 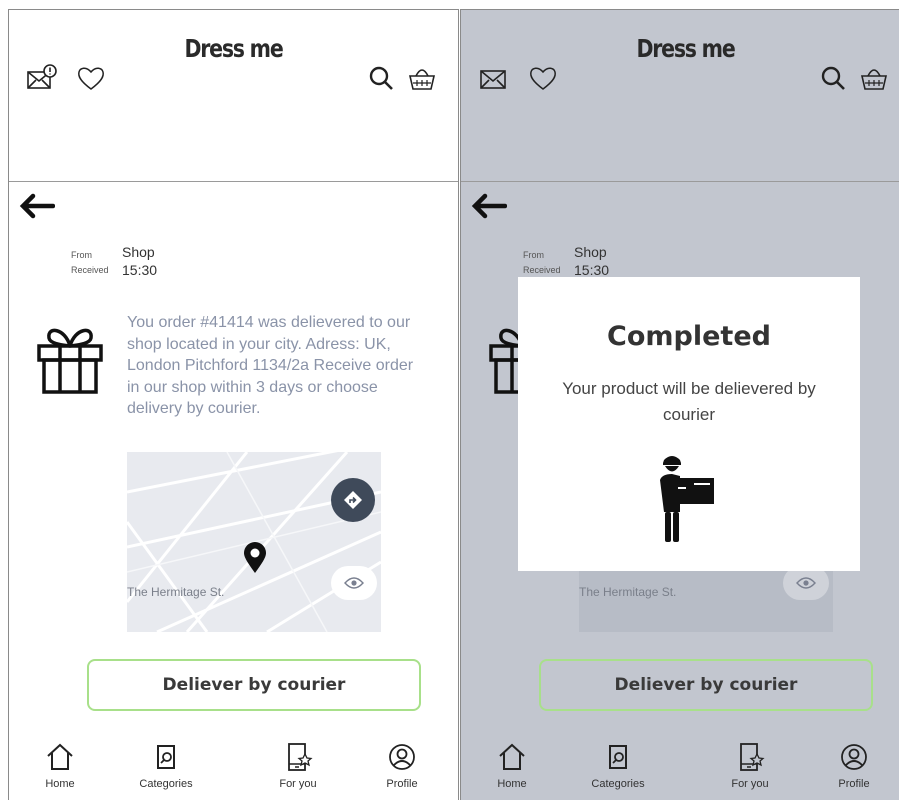 What do you see at coordinates (353, 500) in the screenshot?
I see `directions-icon` at bounding box center [353, 500].